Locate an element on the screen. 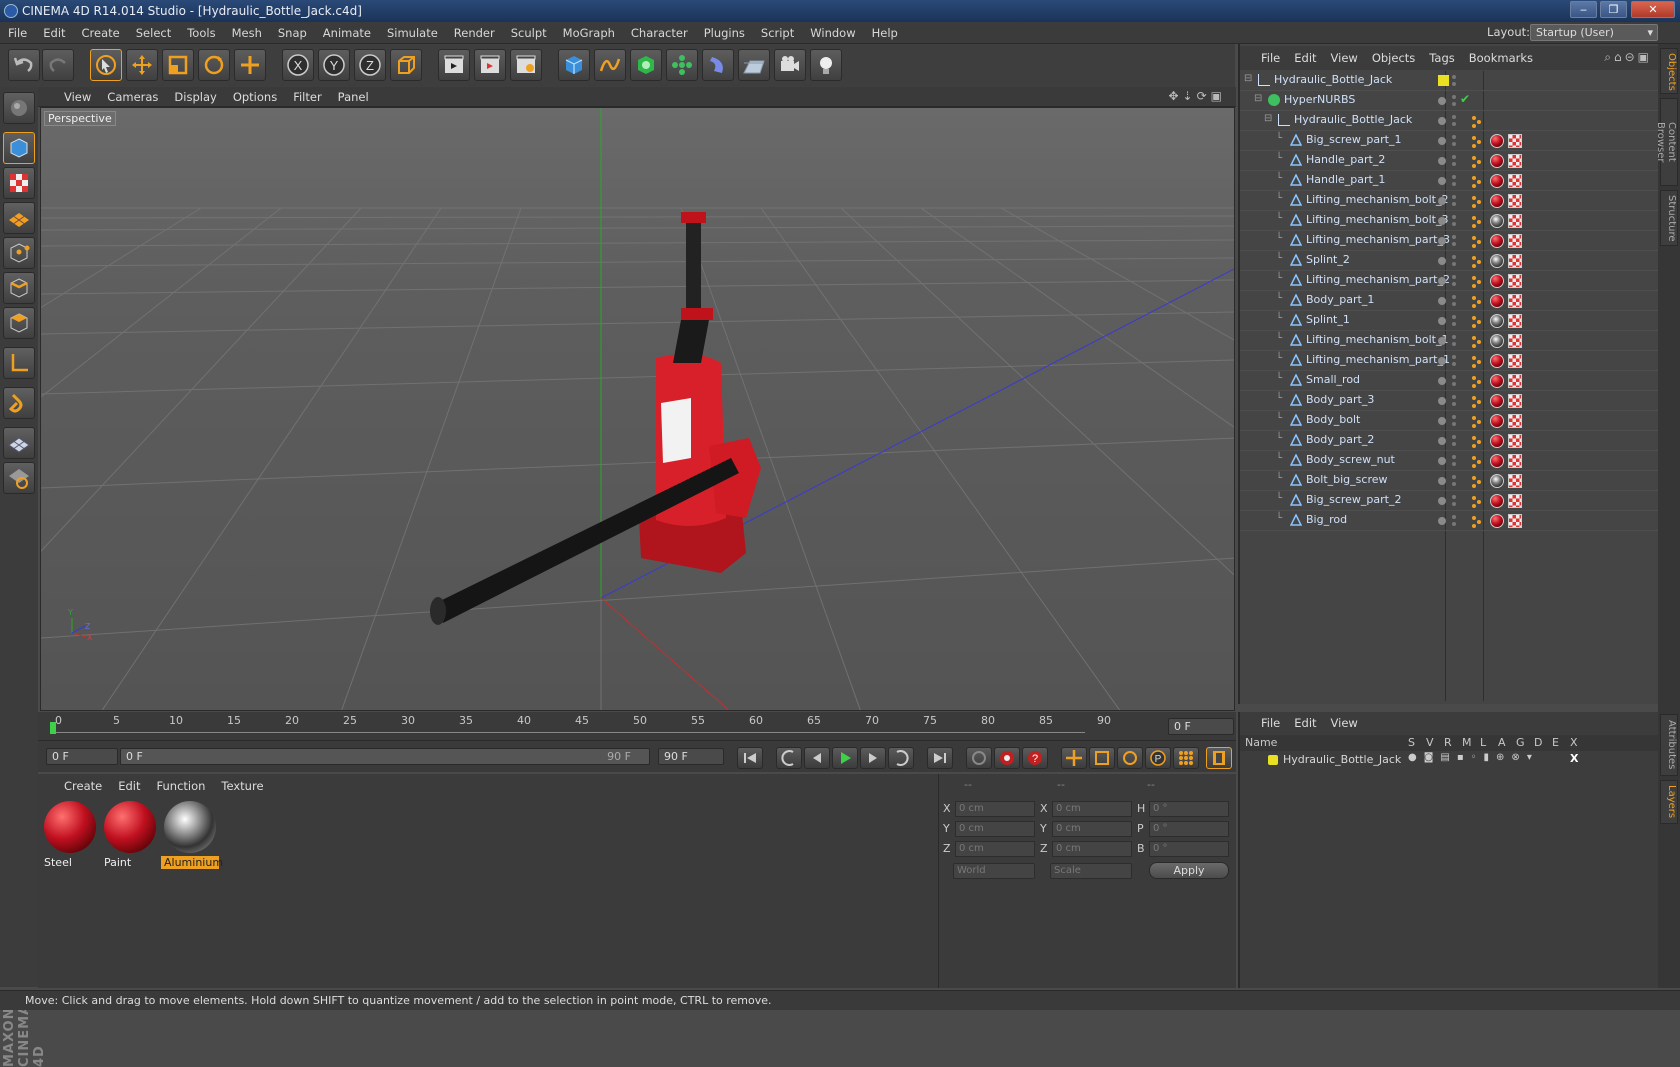  layer-menu-edit: Edit is located at coordinates (1305, 723).